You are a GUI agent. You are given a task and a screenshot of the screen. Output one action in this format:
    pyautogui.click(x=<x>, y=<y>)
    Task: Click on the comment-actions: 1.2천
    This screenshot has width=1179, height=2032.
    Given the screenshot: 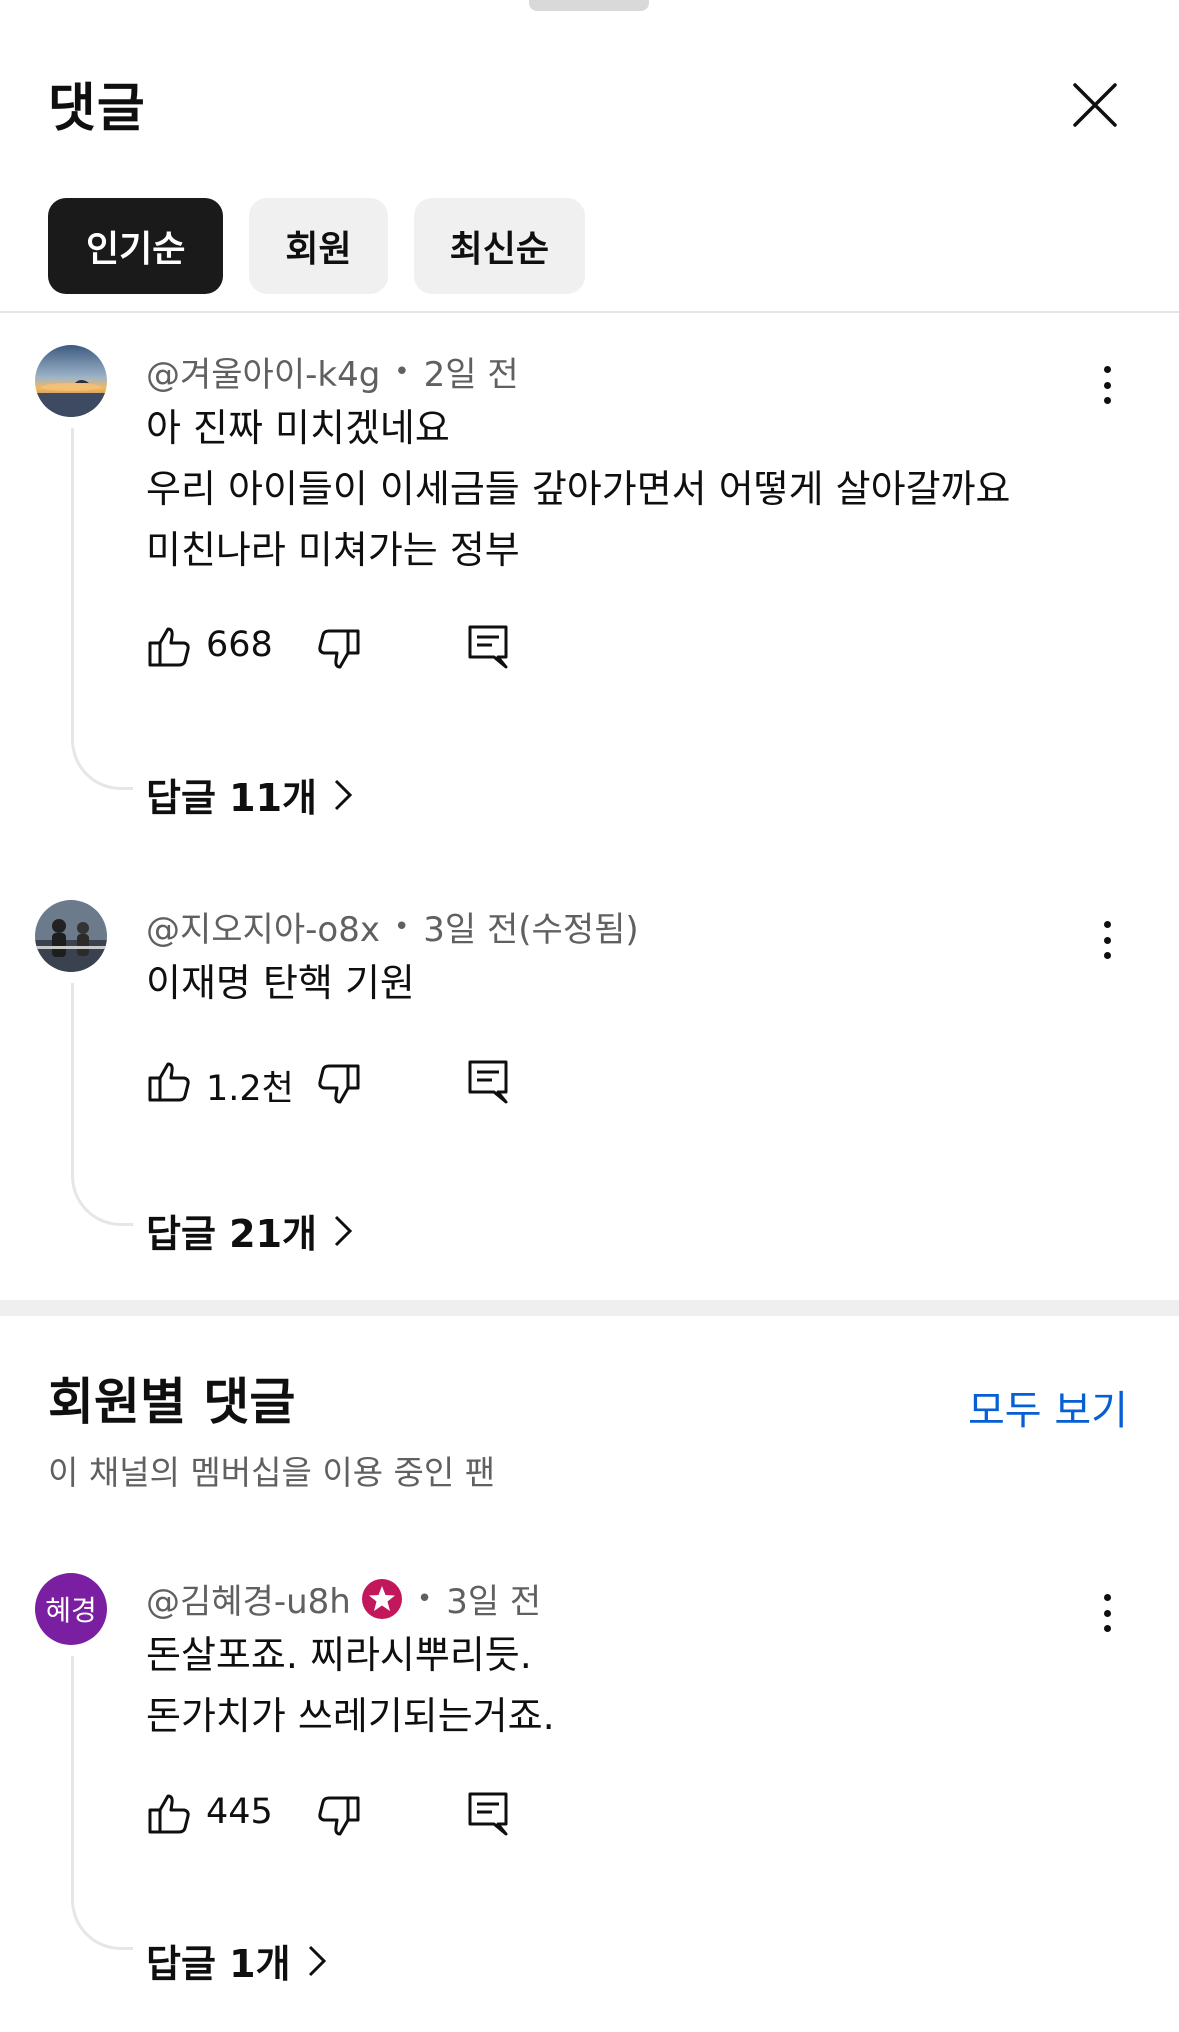 What is the action you would take?
    pyautogui.click(x=346, y=1083)
    